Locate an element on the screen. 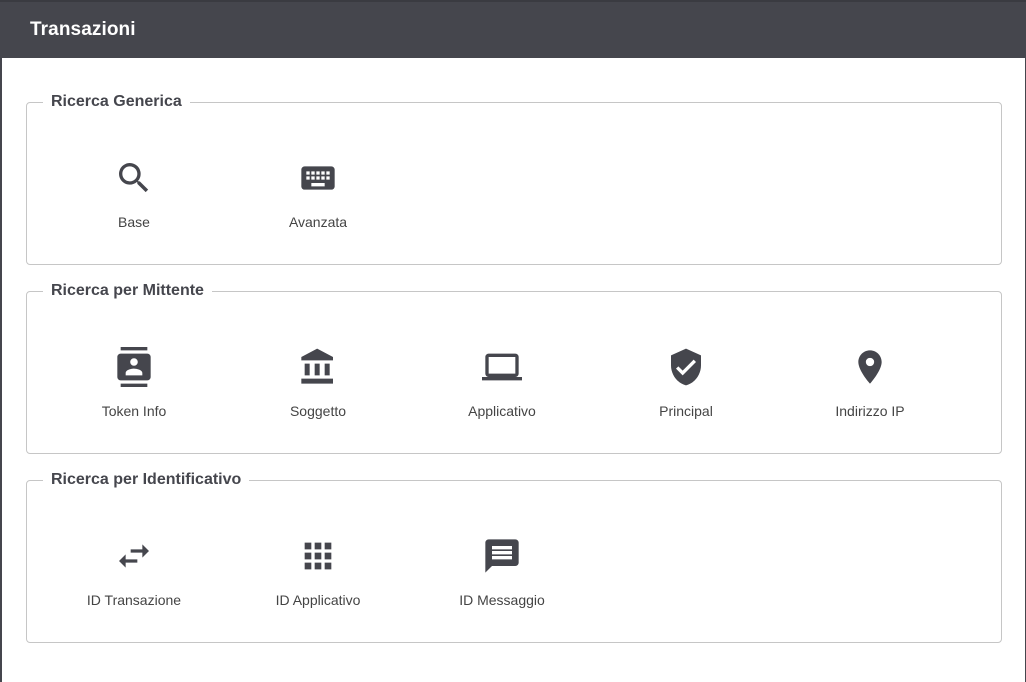 This screenshot has height=682, width=1026. section-legend: Ricerca per Identificativo is located at coordinates (146, 479).